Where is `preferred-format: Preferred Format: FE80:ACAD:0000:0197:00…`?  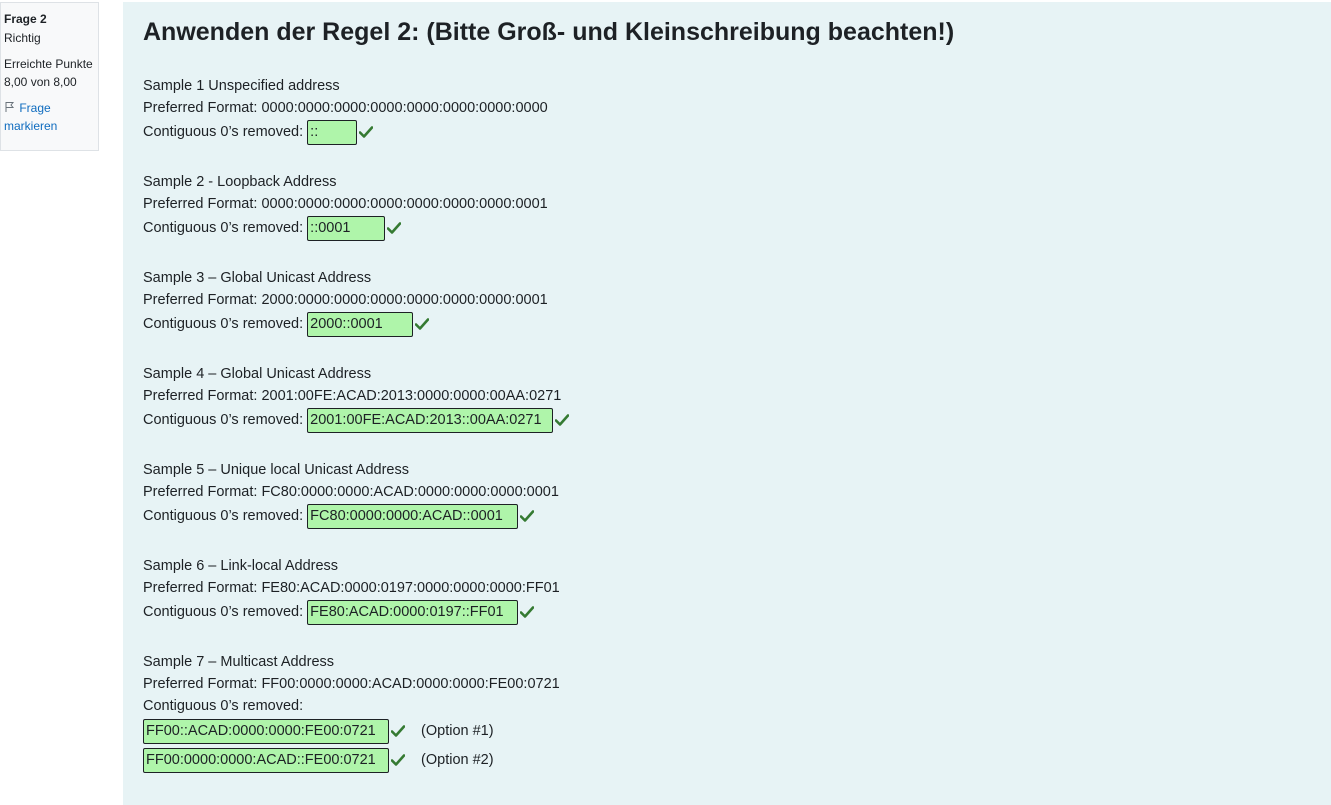
preferred-format: Preferred Format: FE80:ACAD:0000:0197:00… is located at coordinates (351, 588).